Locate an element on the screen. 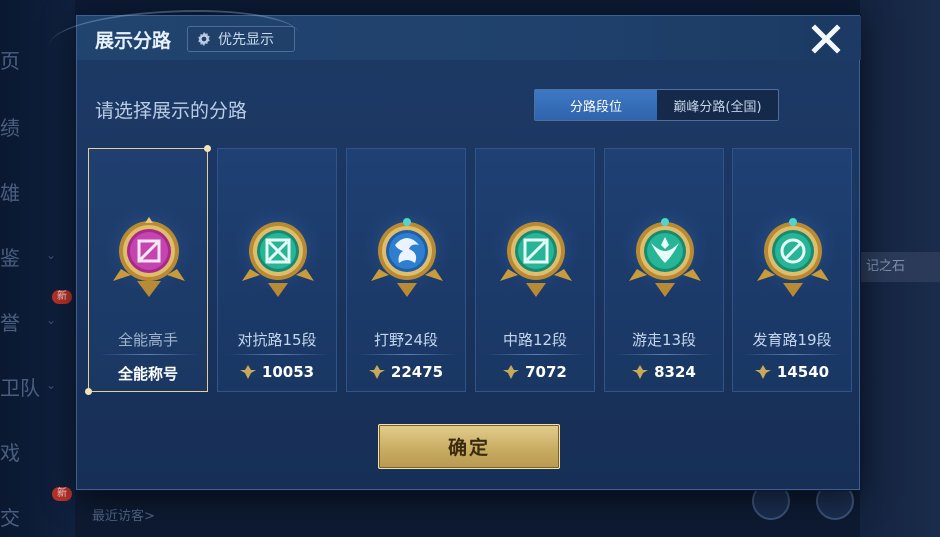  recent-visitors-link: 最近访客> is located at coordinates (123, 514).